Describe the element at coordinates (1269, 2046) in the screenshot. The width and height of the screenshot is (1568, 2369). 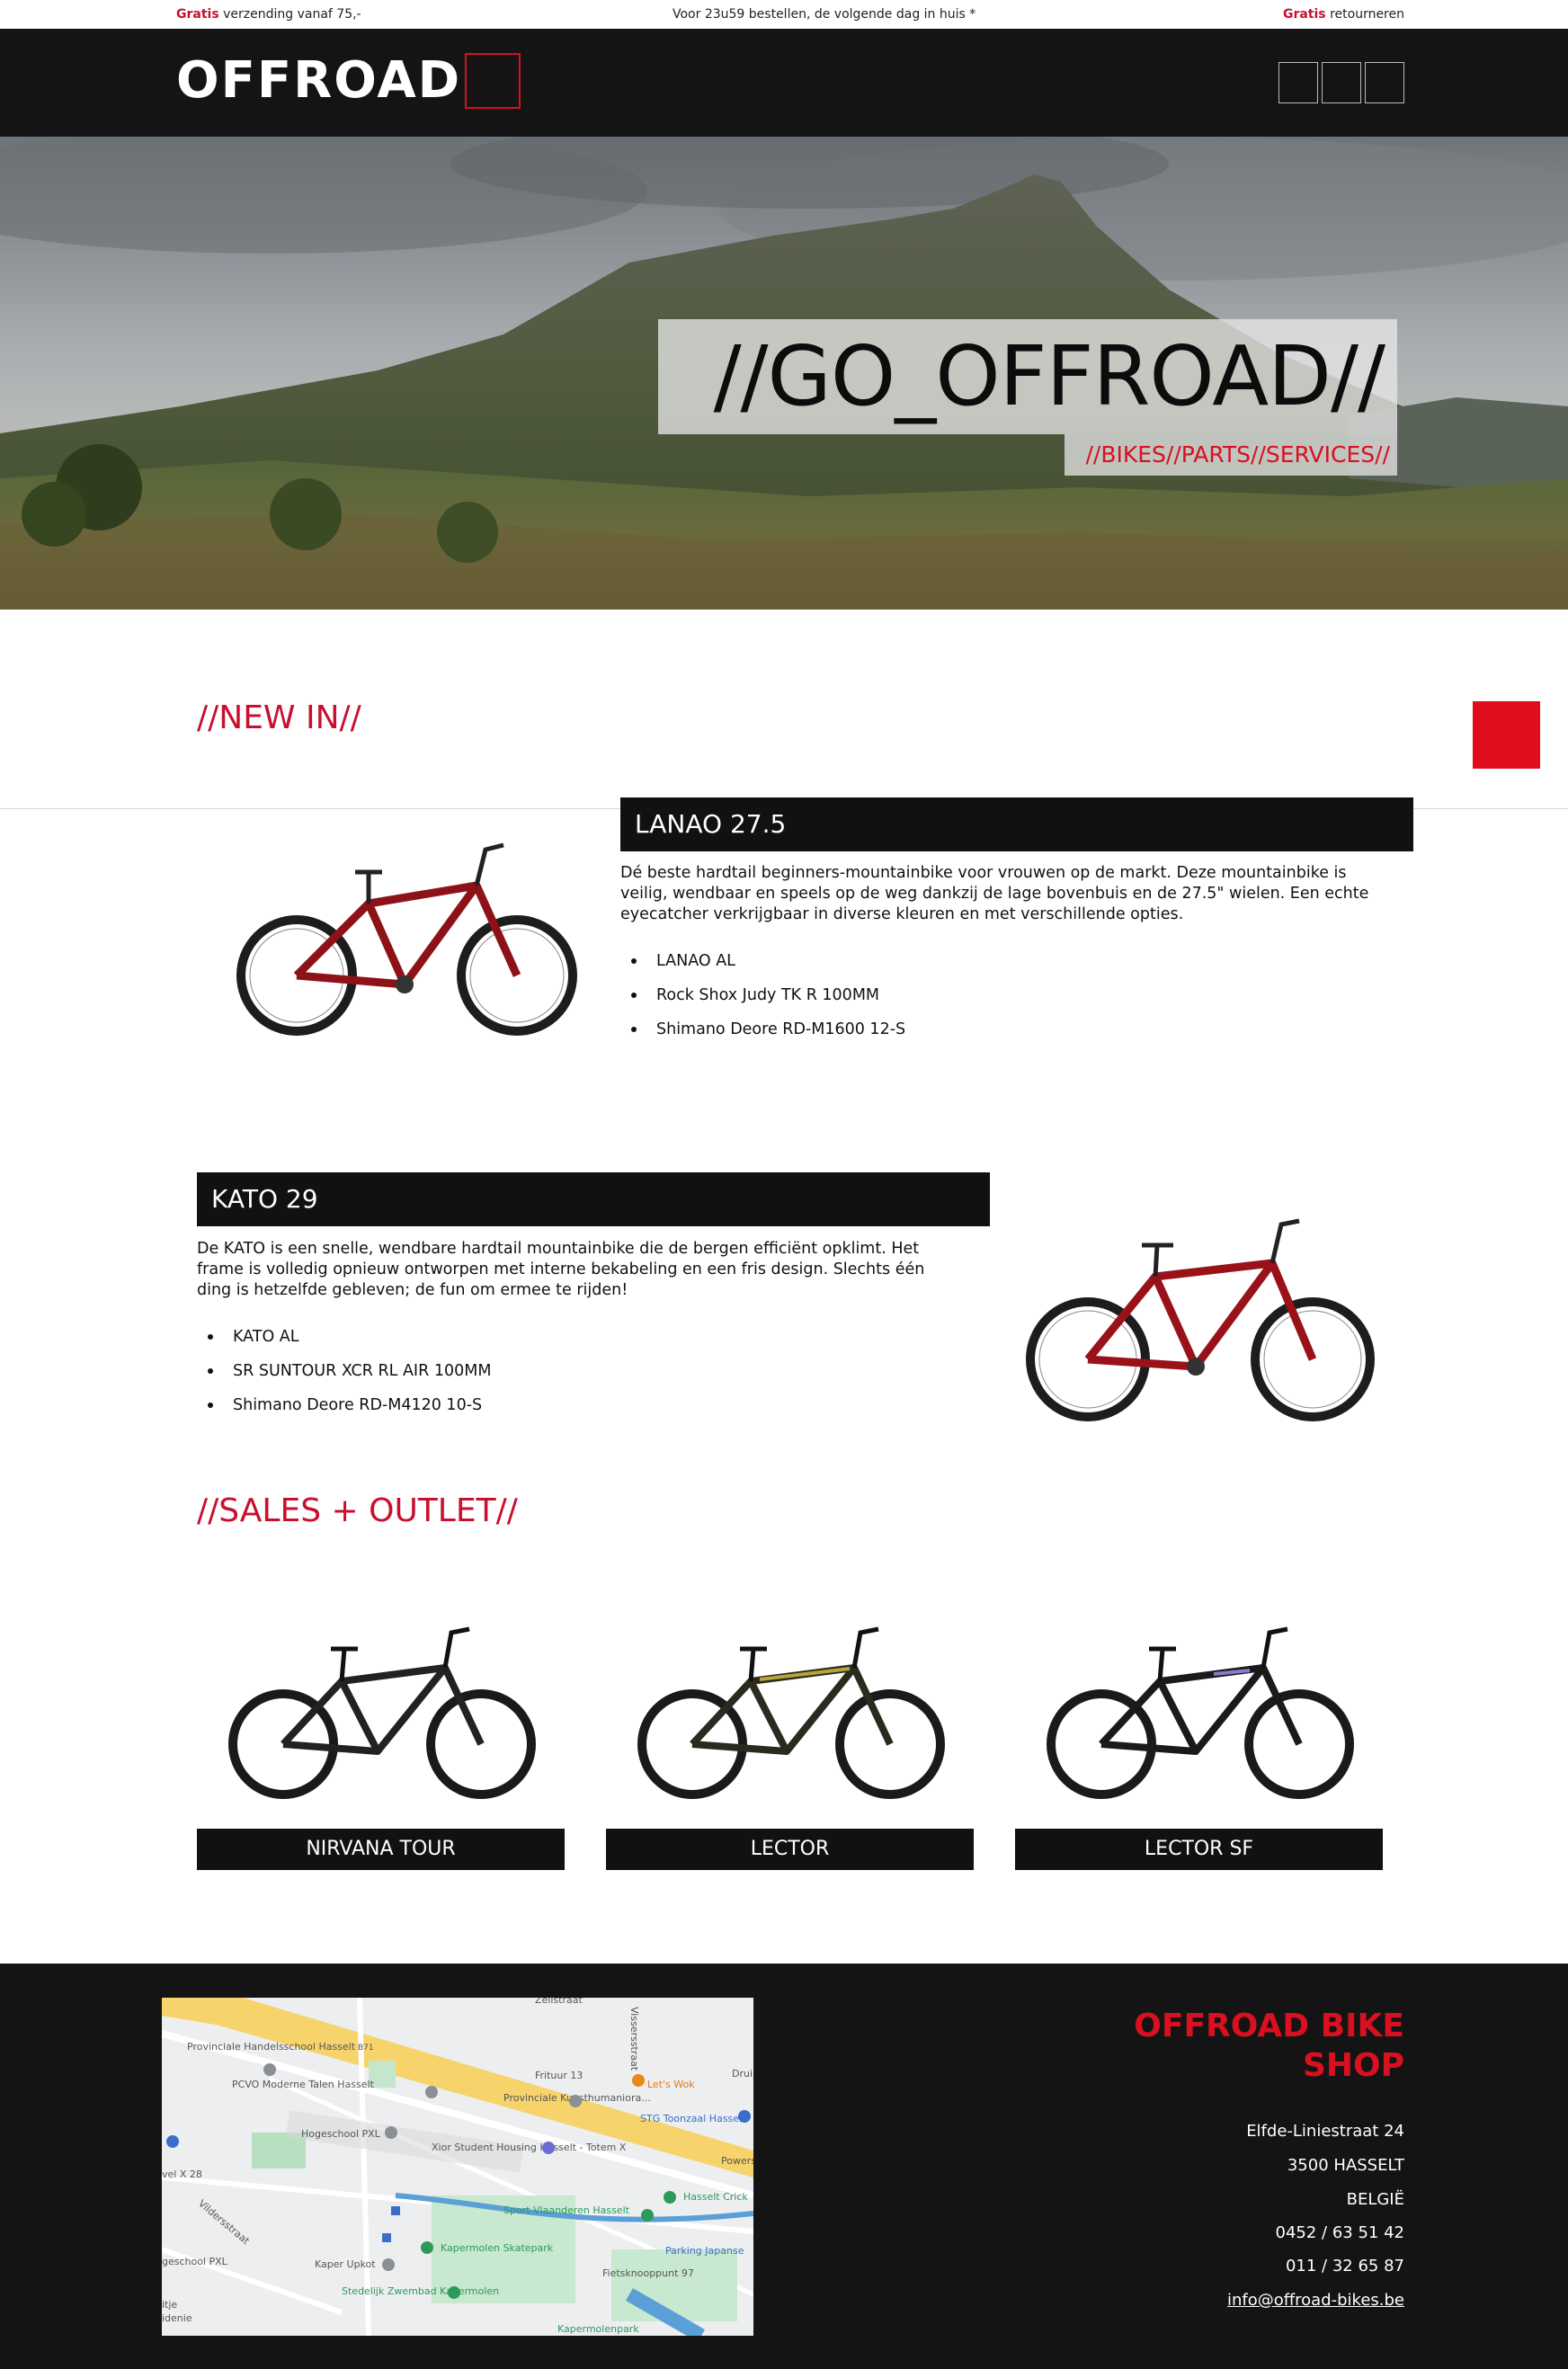
I see `shop-name: OFFROAD BIKE SHOP` at that location.